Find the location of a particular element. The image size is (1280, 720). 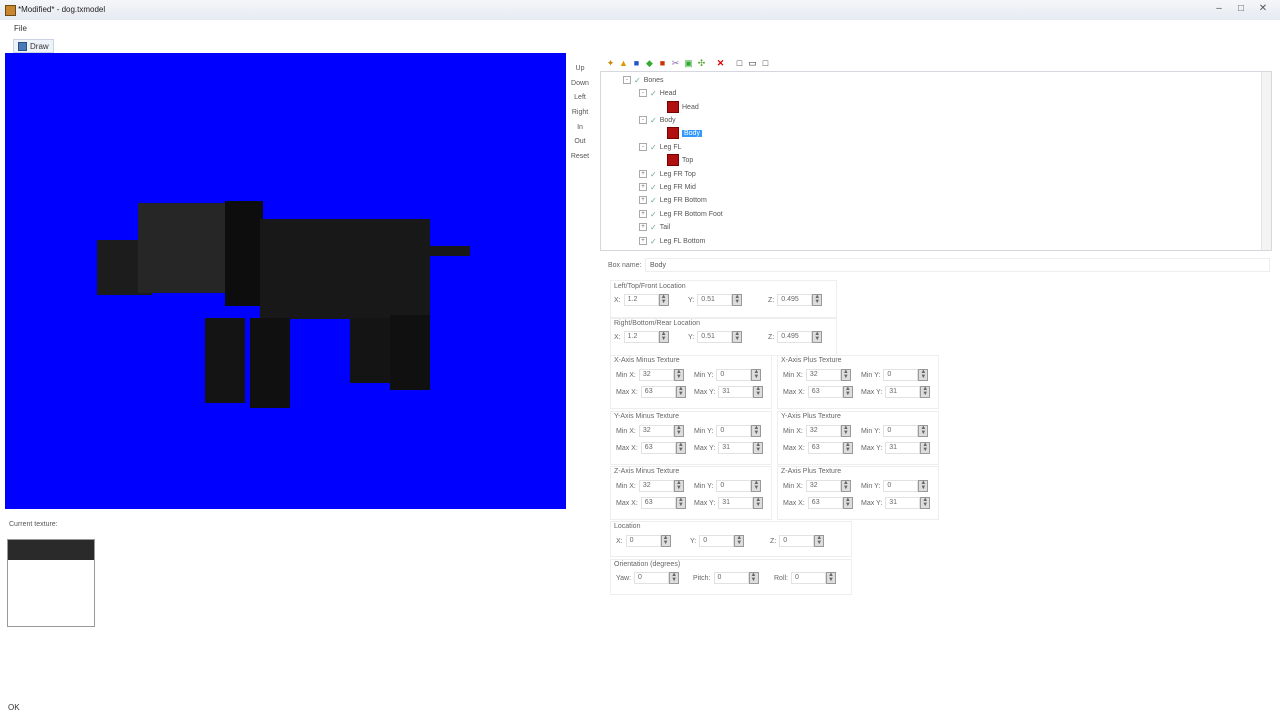

location-y-spinner: Y: 0 ▲ ▼ is located at coordinates (717, 541).